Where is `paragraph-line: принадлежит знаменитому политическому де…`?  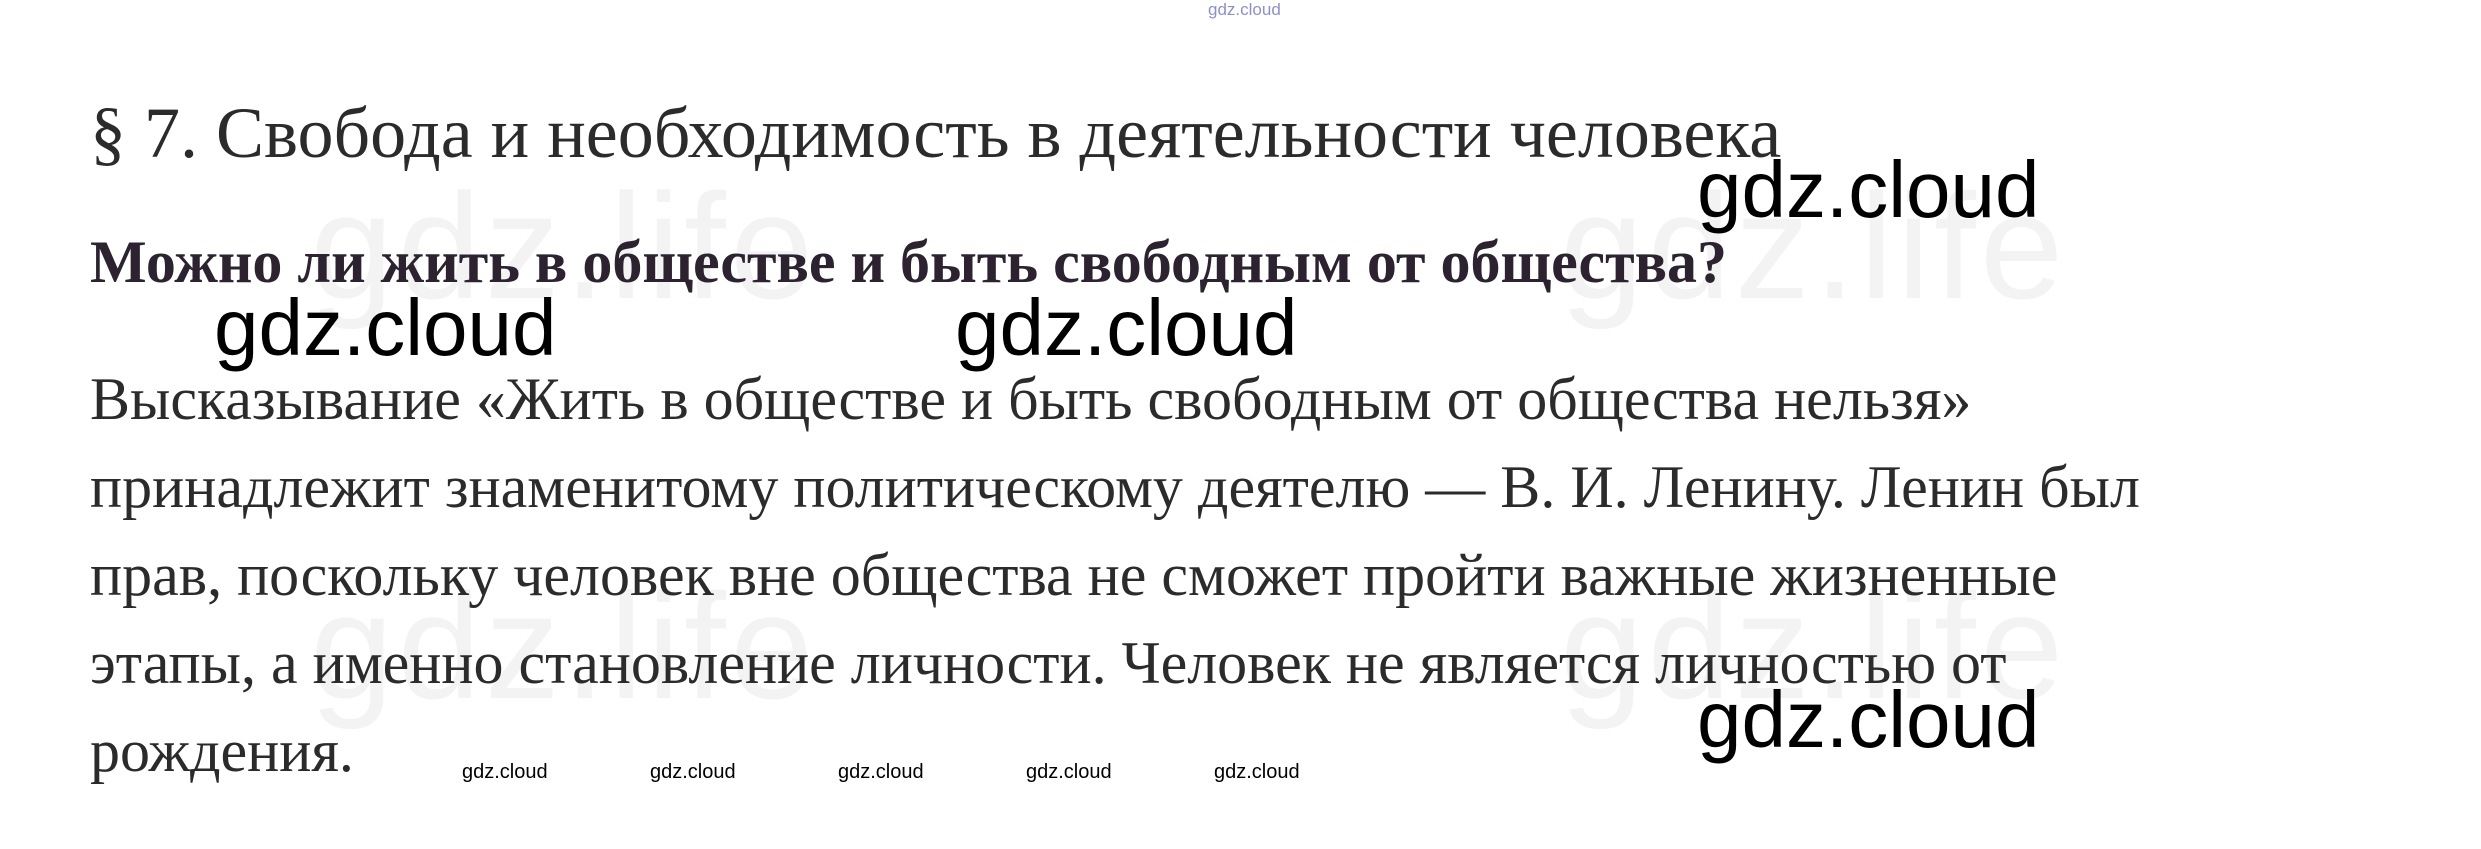 paragraph-line: принадлежит знаменитому политическому де… is located at coordinates (1115, 487).